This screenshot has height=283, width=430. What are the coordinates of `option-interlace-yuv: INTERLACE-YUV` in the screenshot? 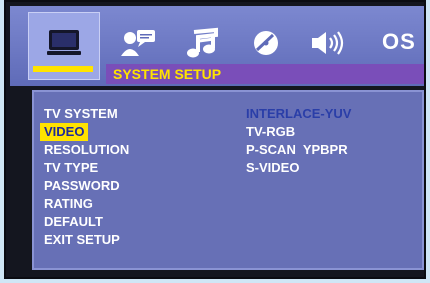 It's located at (298, 114).